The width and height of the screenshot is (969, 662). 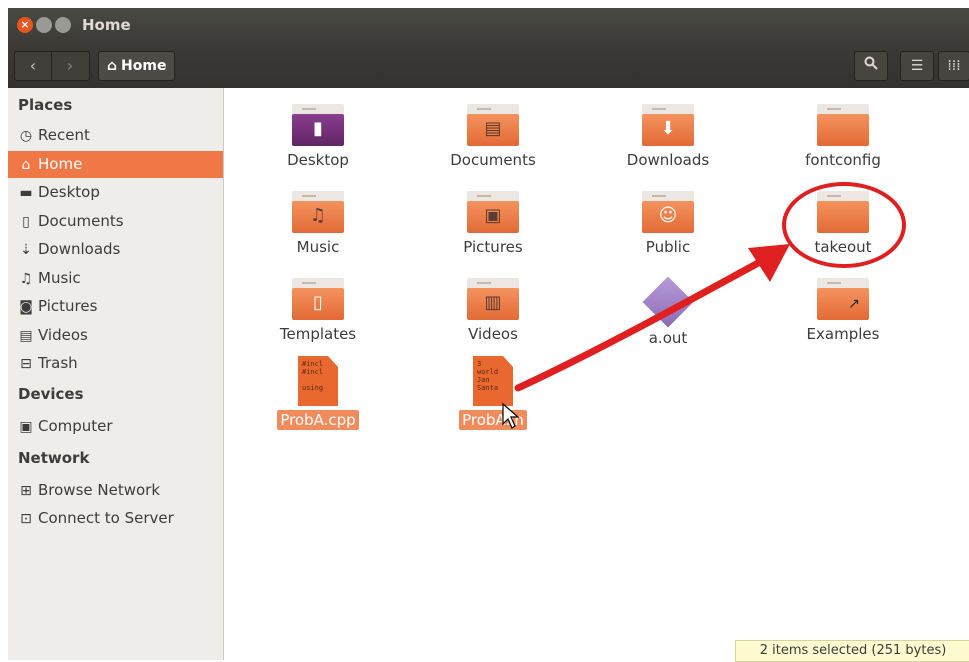 I want to click on sidebar-item-home: ⌂ Home, so click(x=115, y=164).